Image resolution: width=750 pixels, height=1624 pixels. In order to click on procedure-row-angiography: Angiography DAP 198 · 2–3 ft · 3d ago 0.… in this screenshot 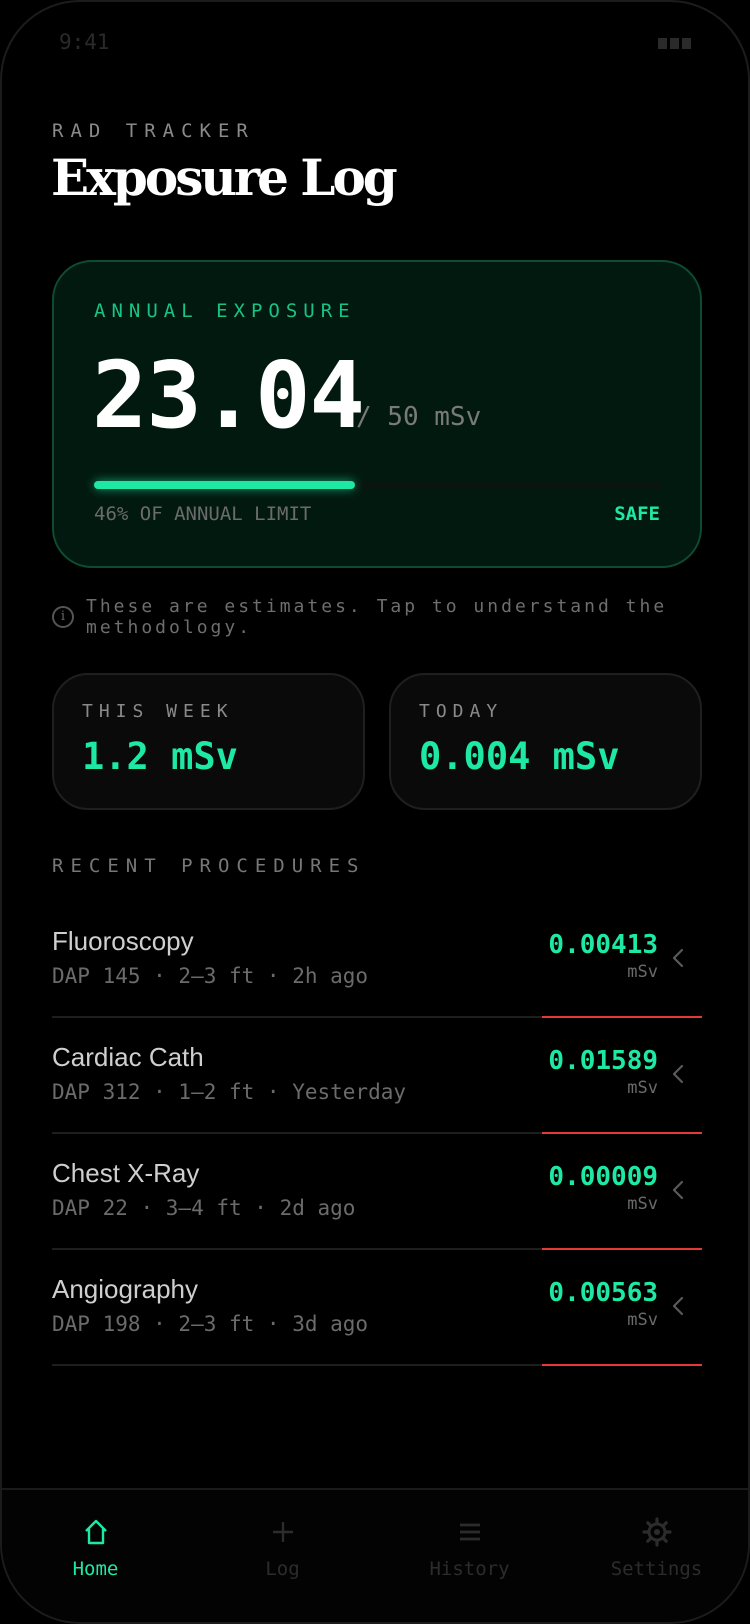, I will do `click(377, 1308)`.